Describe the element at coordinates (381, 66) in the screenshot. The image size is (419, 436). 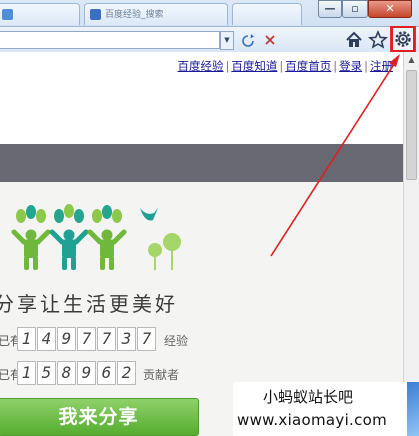
I see `link-register: 注册` at that location.